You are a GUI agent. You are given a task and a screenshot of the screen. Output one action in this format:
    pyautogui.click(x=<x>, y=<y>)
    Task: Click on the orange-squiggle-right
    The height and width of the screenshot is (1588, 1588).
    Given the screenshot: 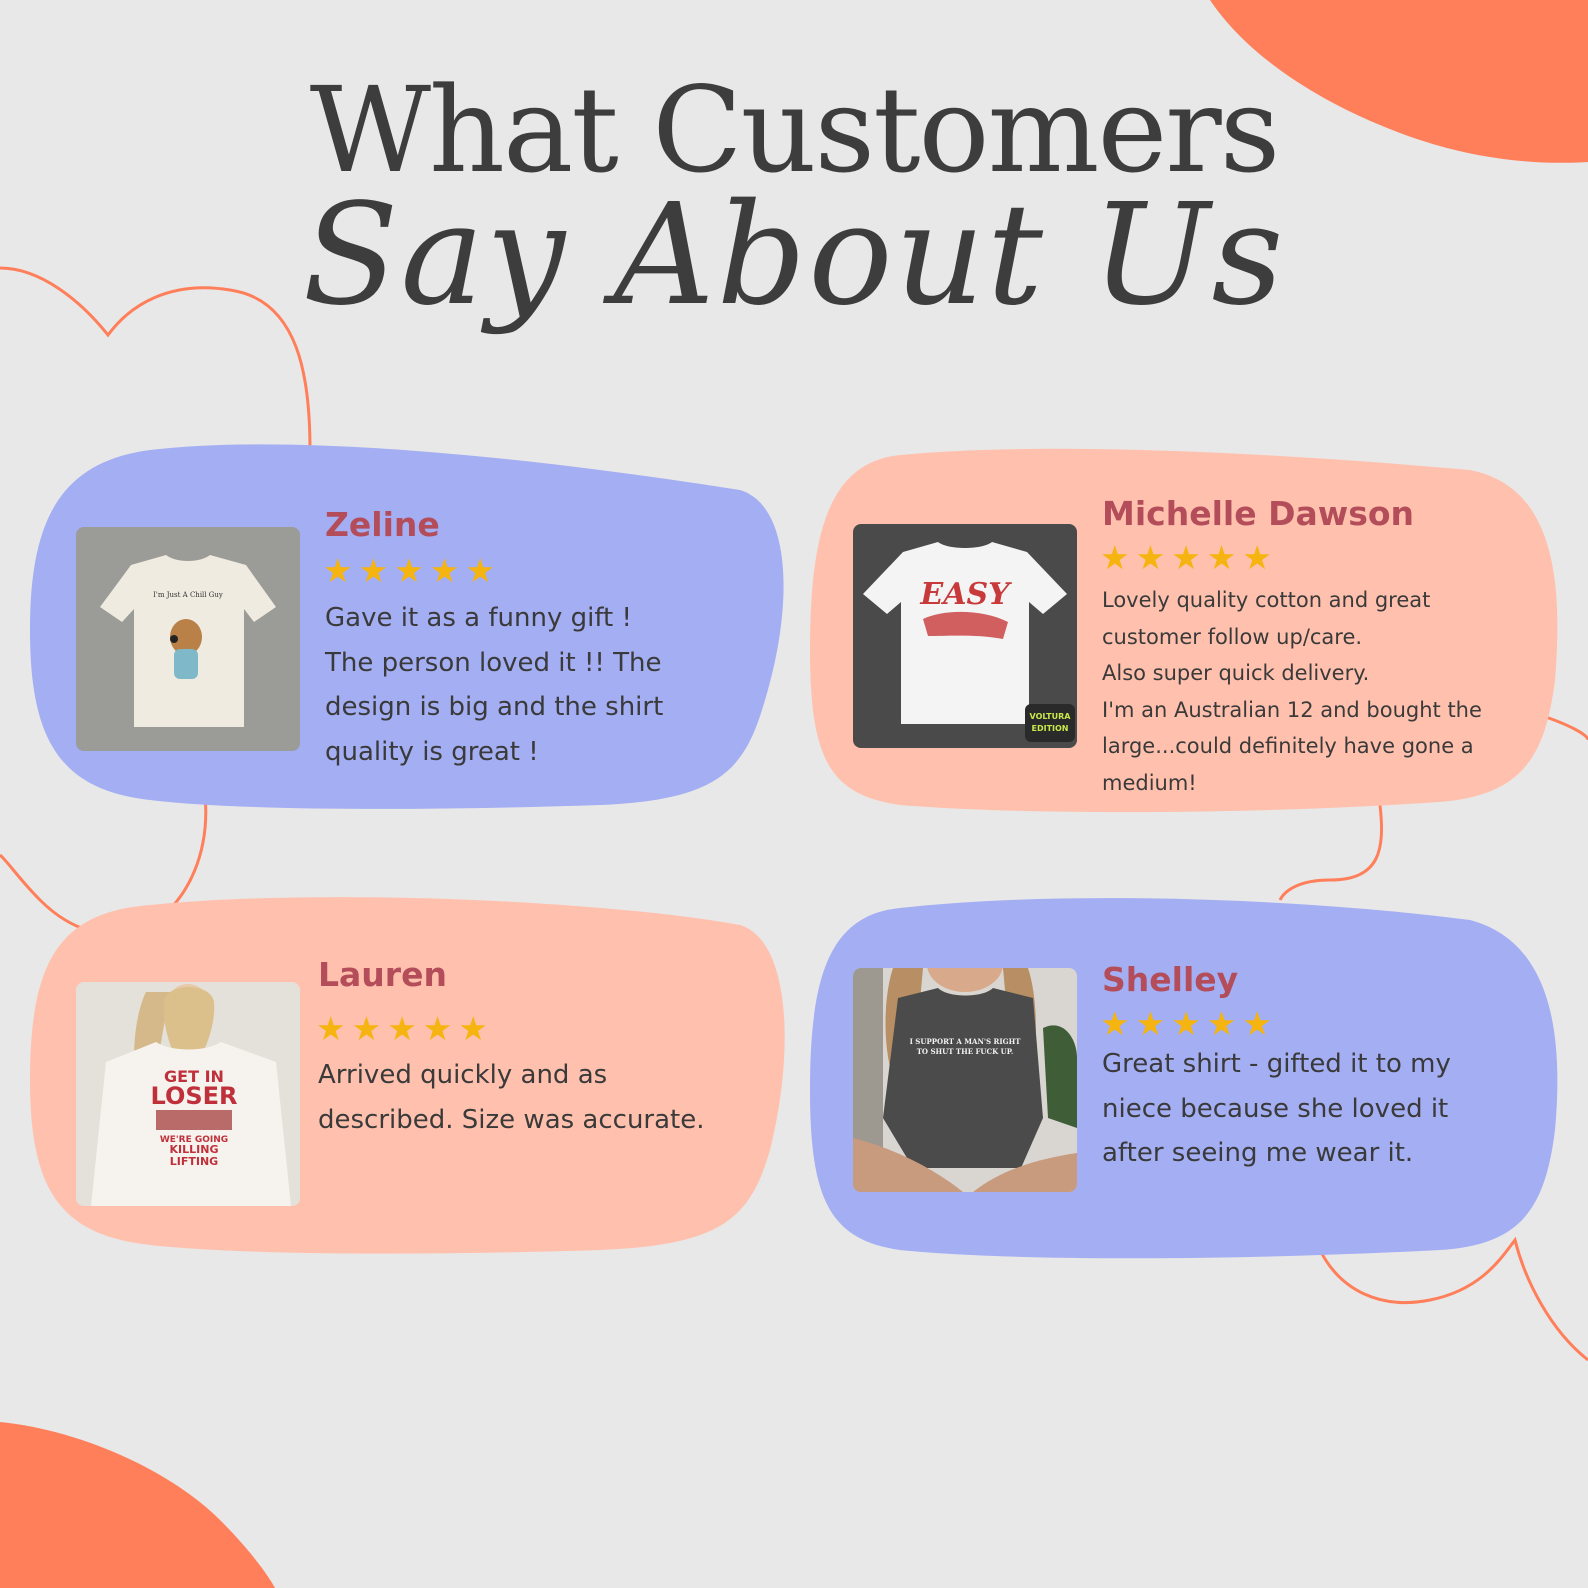 What is the action you would take?
    pyautogui.click(x=1433, y=1037)
    